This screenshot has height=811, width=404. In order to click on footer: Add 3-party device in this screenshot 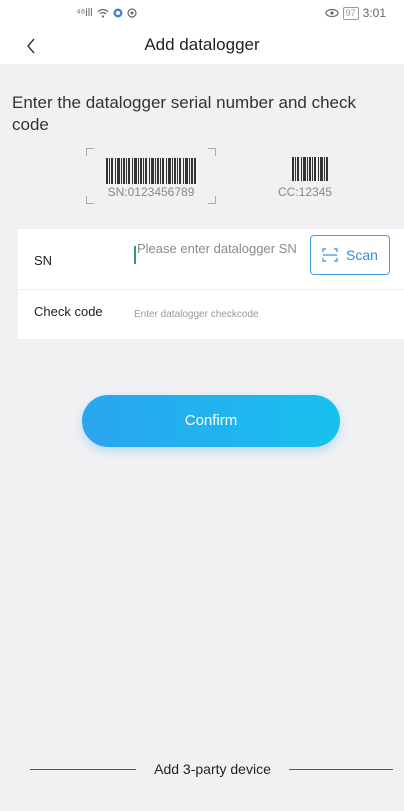, I will do `click(202, 770)`.